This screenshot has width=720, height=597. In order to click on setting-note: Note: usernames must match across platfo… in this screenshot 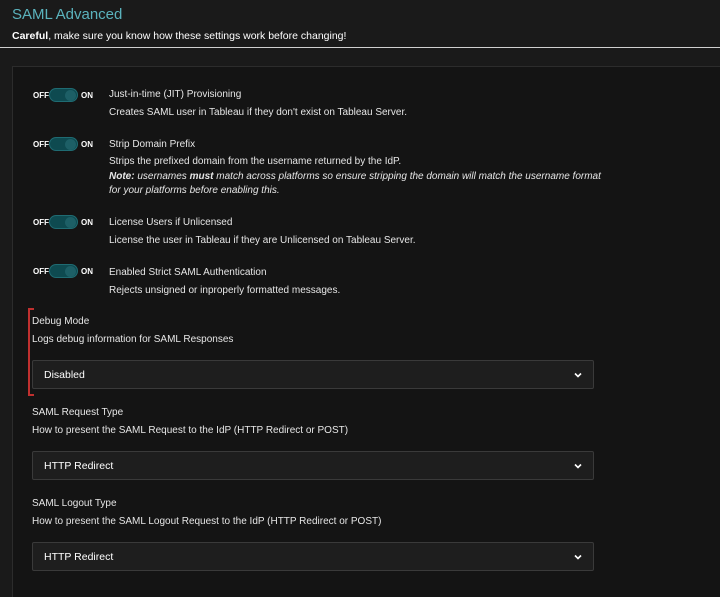, I will do `click(359, 184)`.